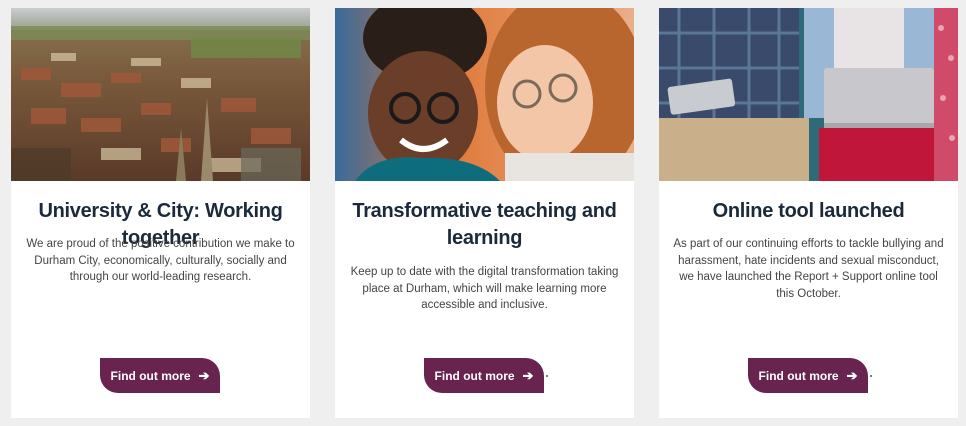 Image resolution: width=966 pixels, height=426 pixels. Describe the element at coordinates (484, 94) in the screenshot. I see `card-image-students-smiling` at that location.